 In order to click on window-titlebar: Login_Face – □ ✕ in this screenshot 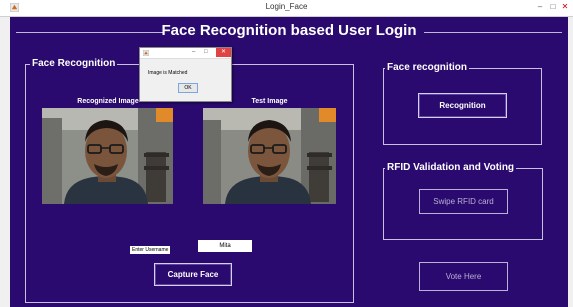, I will do `click(286, 8)`.